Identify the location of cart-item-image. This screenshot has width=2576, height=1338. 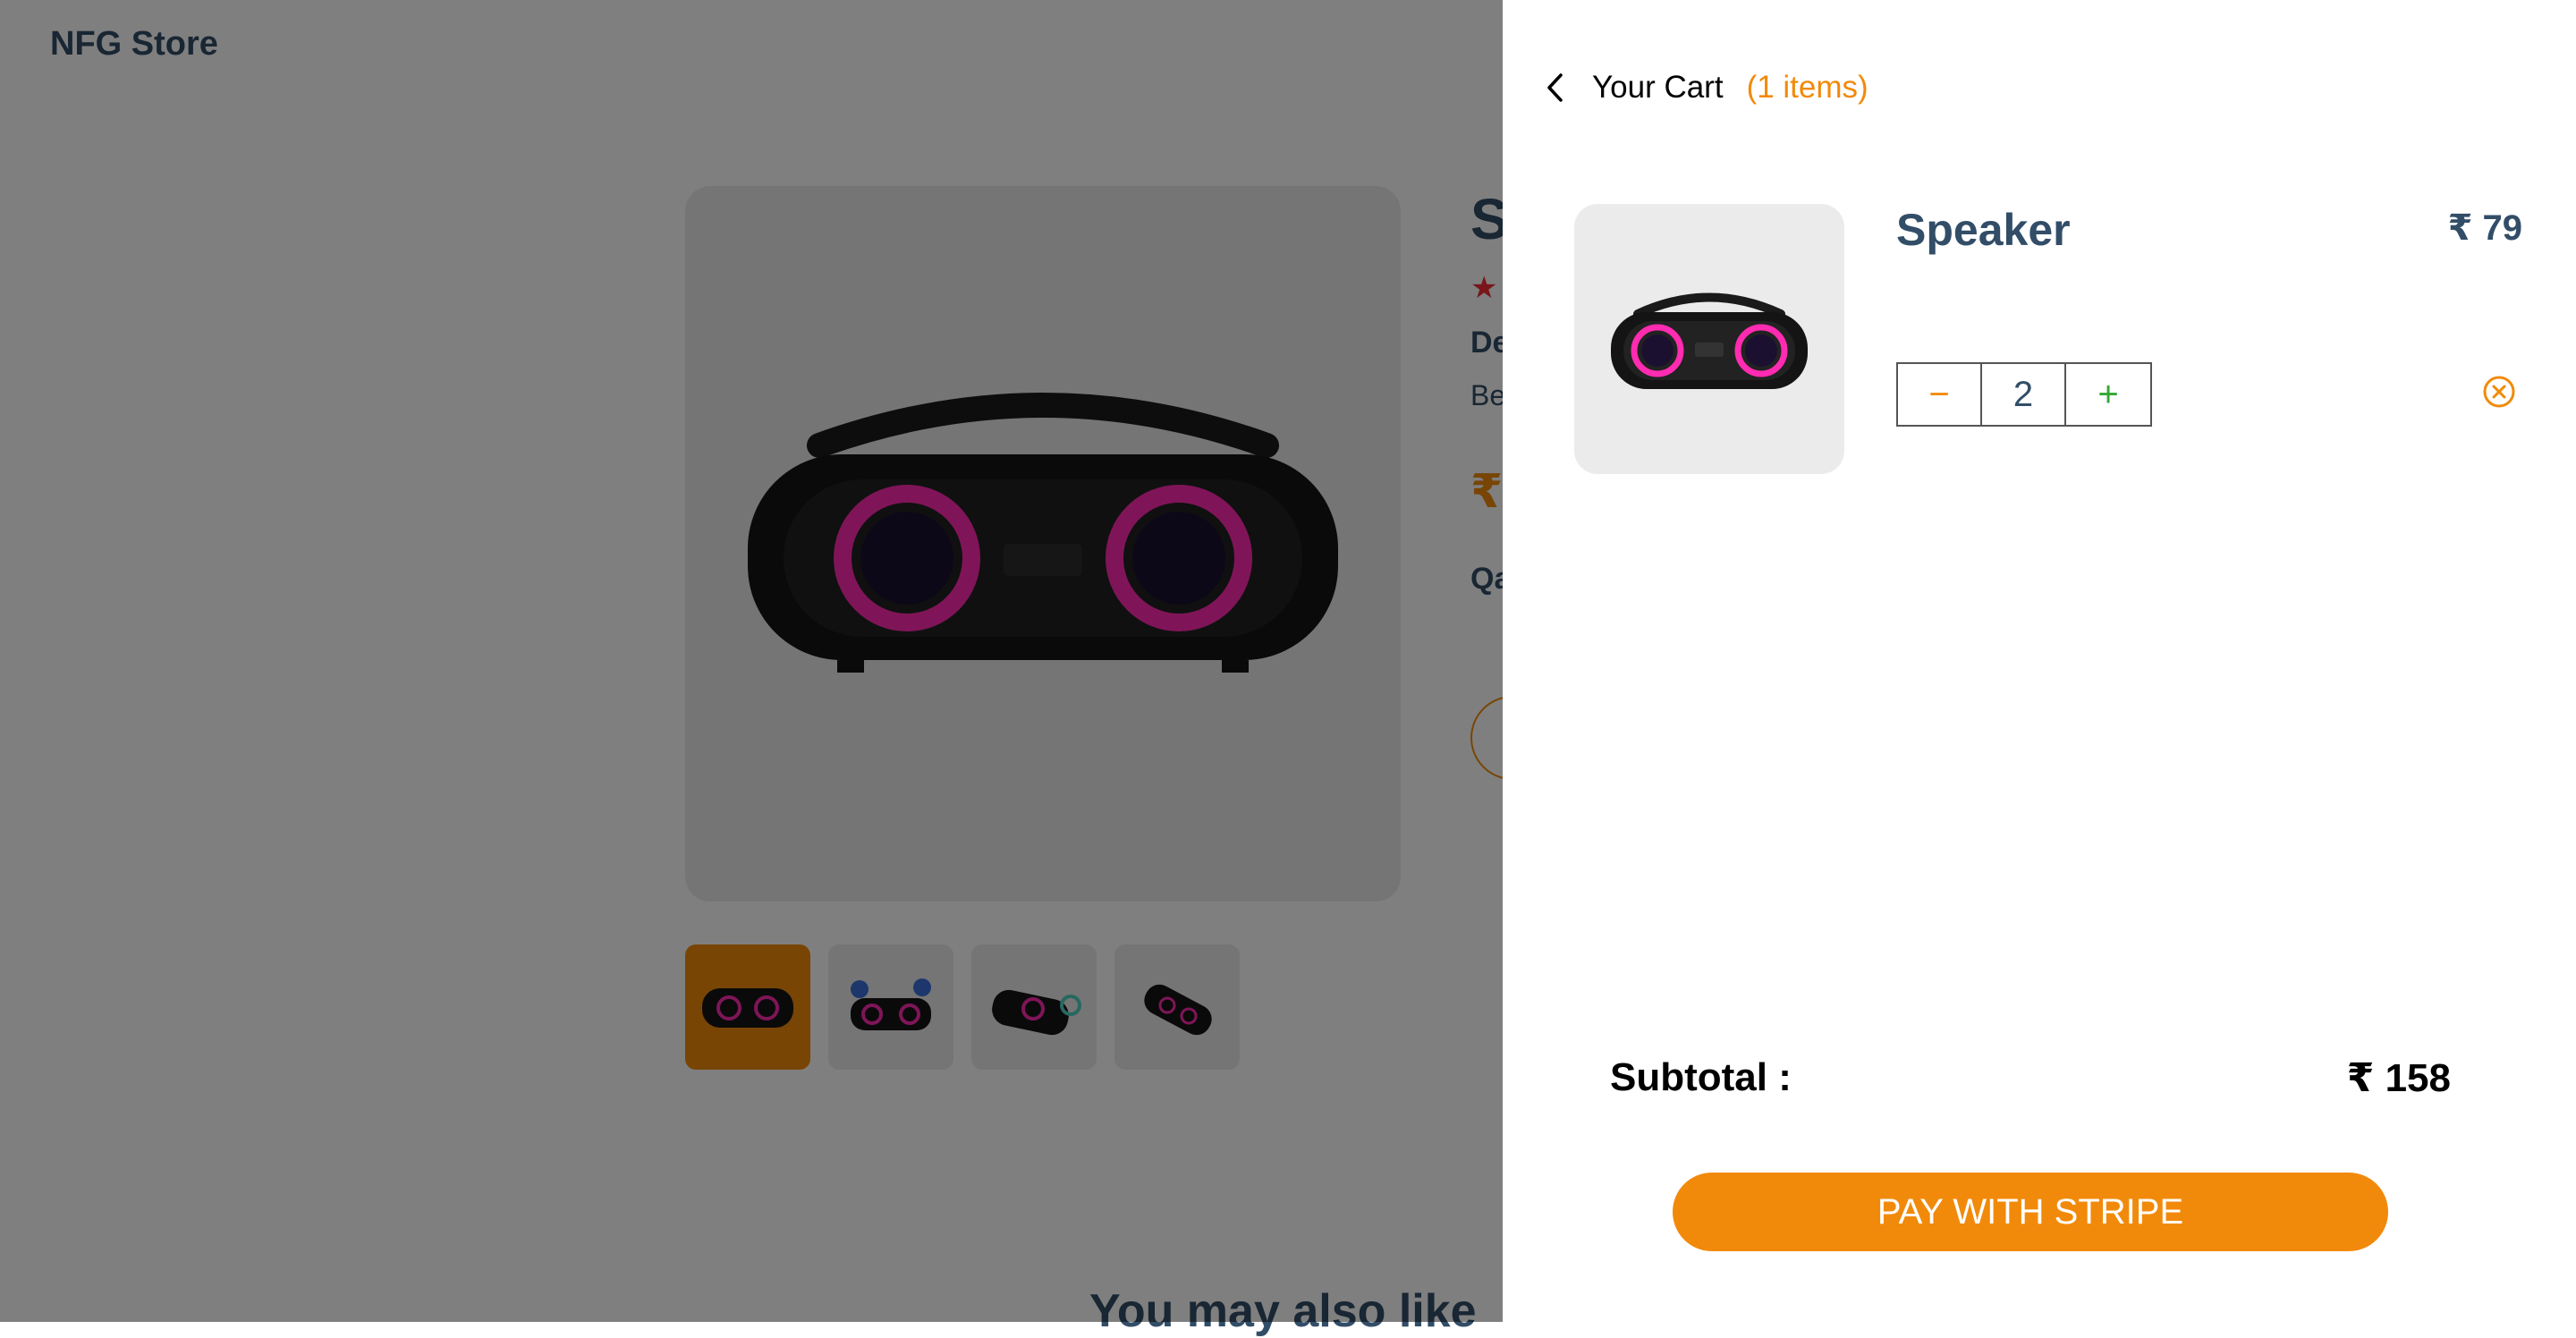
(1709, 339).